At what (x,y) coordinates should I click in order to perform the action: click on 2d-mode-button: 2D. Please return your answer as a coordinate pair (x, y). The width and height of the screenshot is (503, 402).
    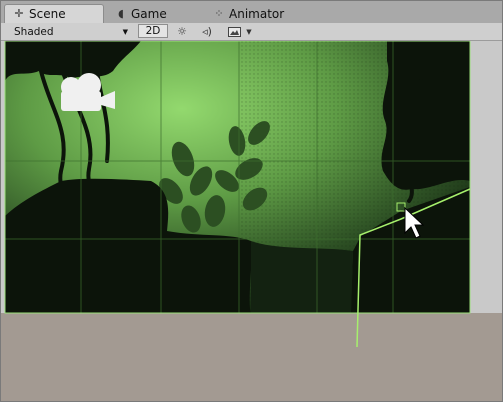
    Looking at the image, I should click on (153, 31).